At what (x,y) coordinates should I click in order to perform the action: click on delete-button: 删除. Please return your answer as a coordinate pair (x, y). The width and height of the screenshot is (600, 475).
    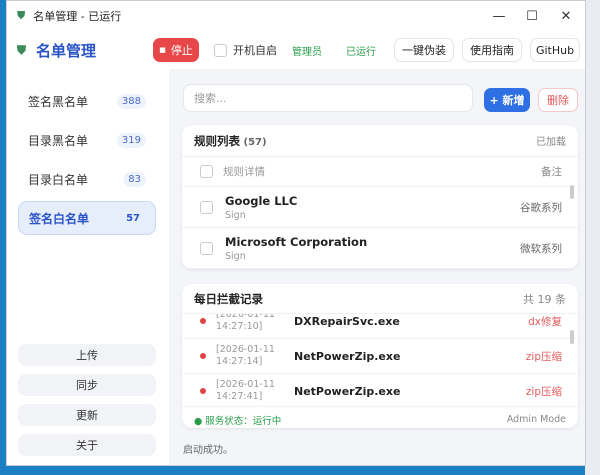
    Looking at the image, I should click on (558, 100).